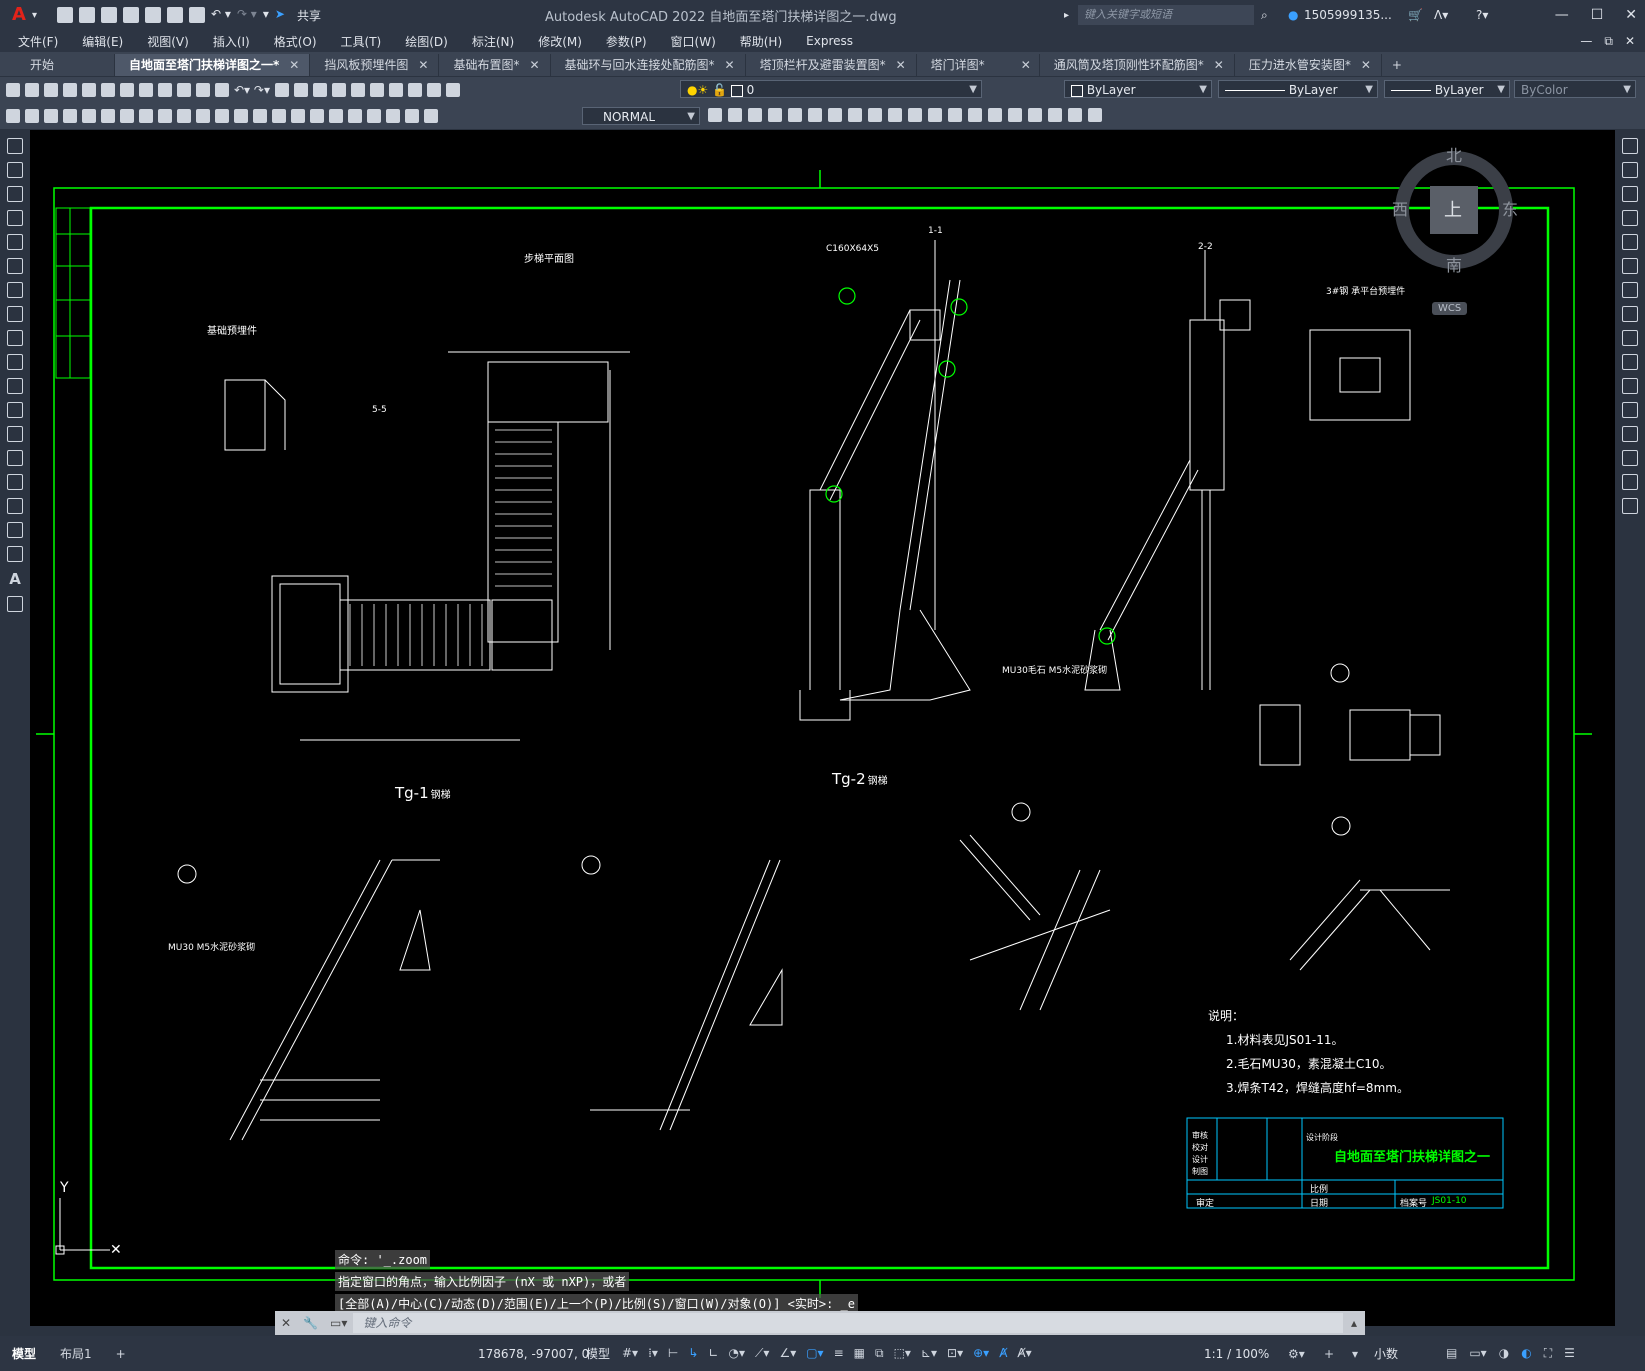 This screenshot has height=1371, width=1645. What do you see at coordinates (338, 1323) in the screenshot?
I see `command-recent-icon: ▭▾` at bounding box center [338, 1323].